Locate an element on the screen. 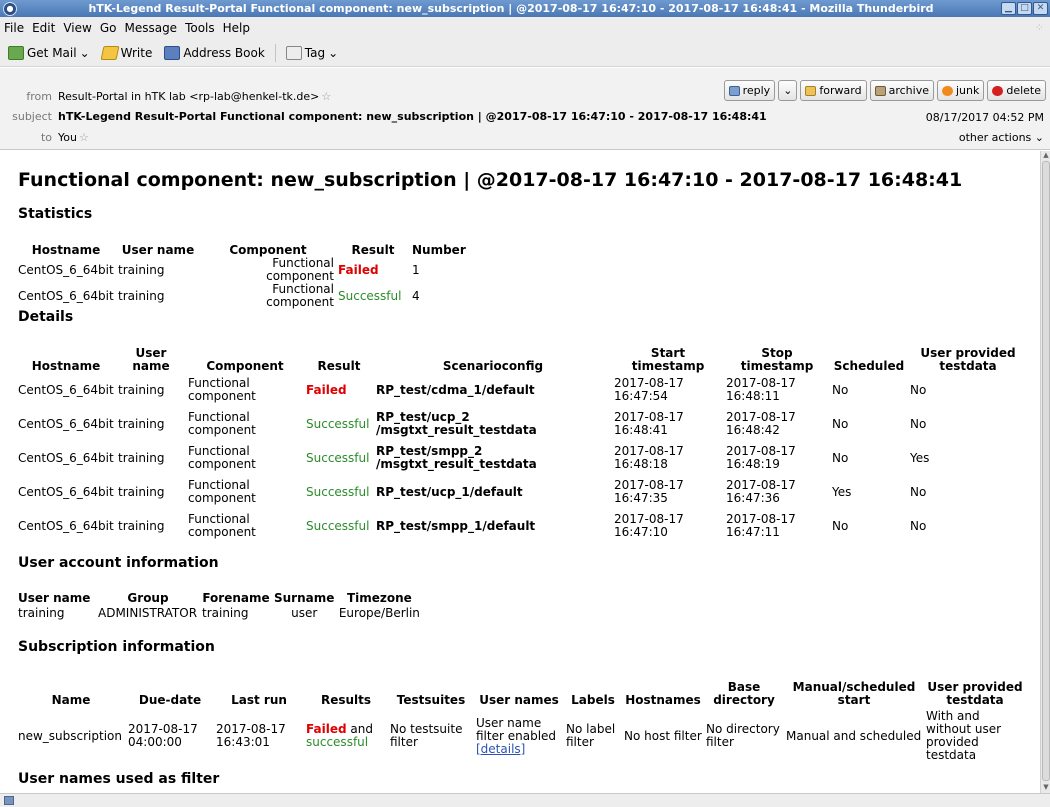  column-header: Result is located at coordinates (339, 366).